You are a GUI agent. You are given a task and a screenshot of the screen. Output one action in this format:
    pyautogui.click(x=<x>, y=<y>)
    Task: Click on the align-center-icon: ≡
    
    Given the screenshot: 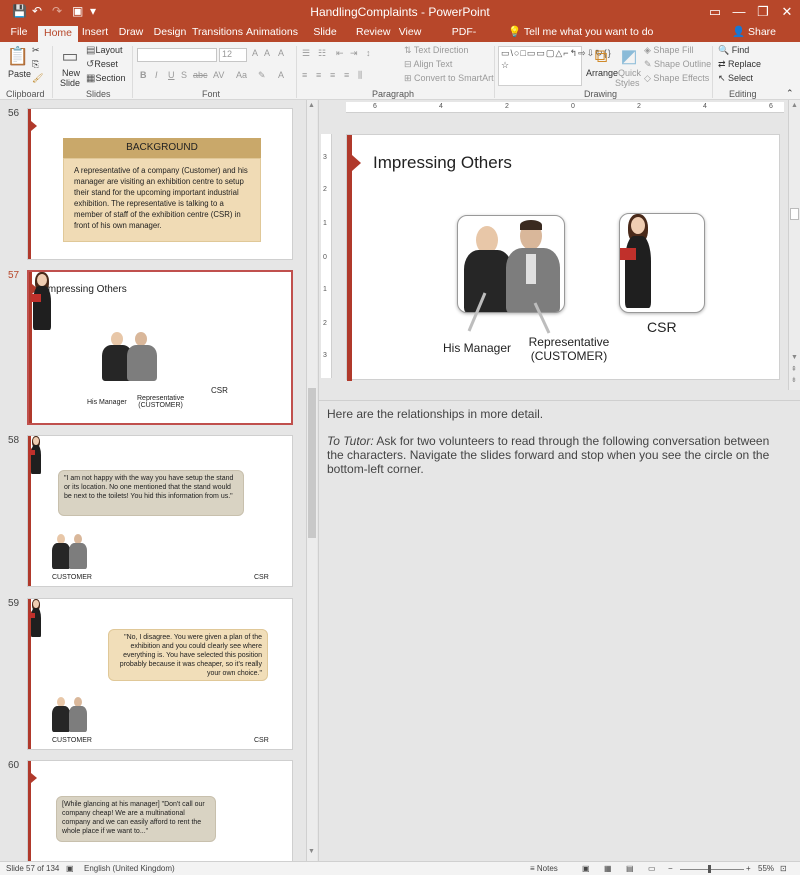 What is the action you would take?
    pyautogui.click(x=318, y=75)
    